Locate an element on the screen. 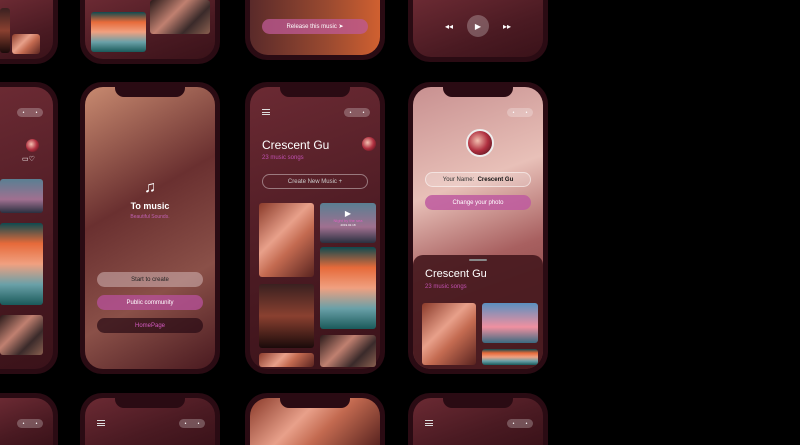 The image size is (800, 445). fast-forward-icon: ▸▸ is located at coordinates (507, 26).